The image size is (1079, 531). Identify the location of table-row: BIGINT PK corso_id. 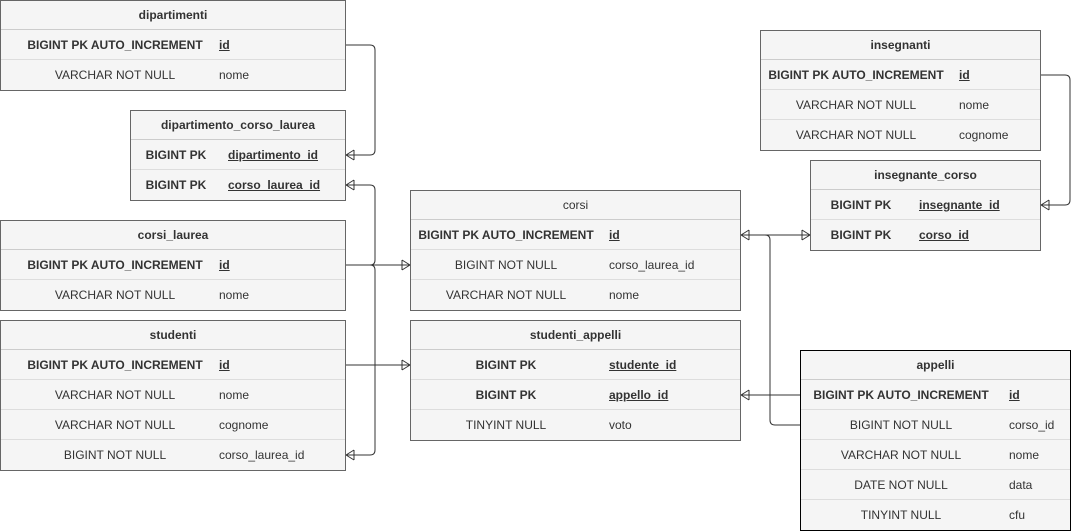
(925, 235).